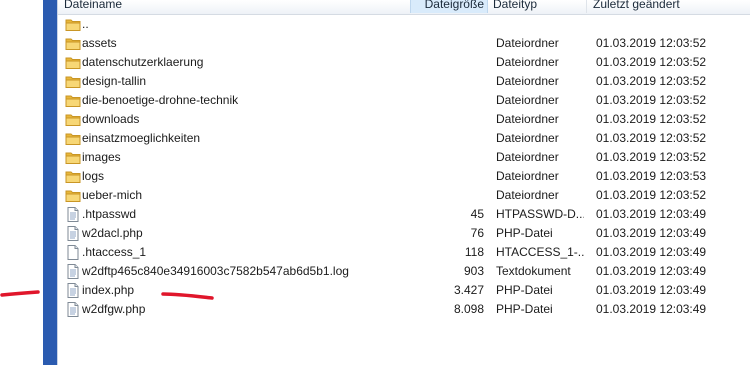  Describe the element at coordinates (651, 176) in the screenshot. I see `file-modified: 01.03.2019 12:03:53` at that location.